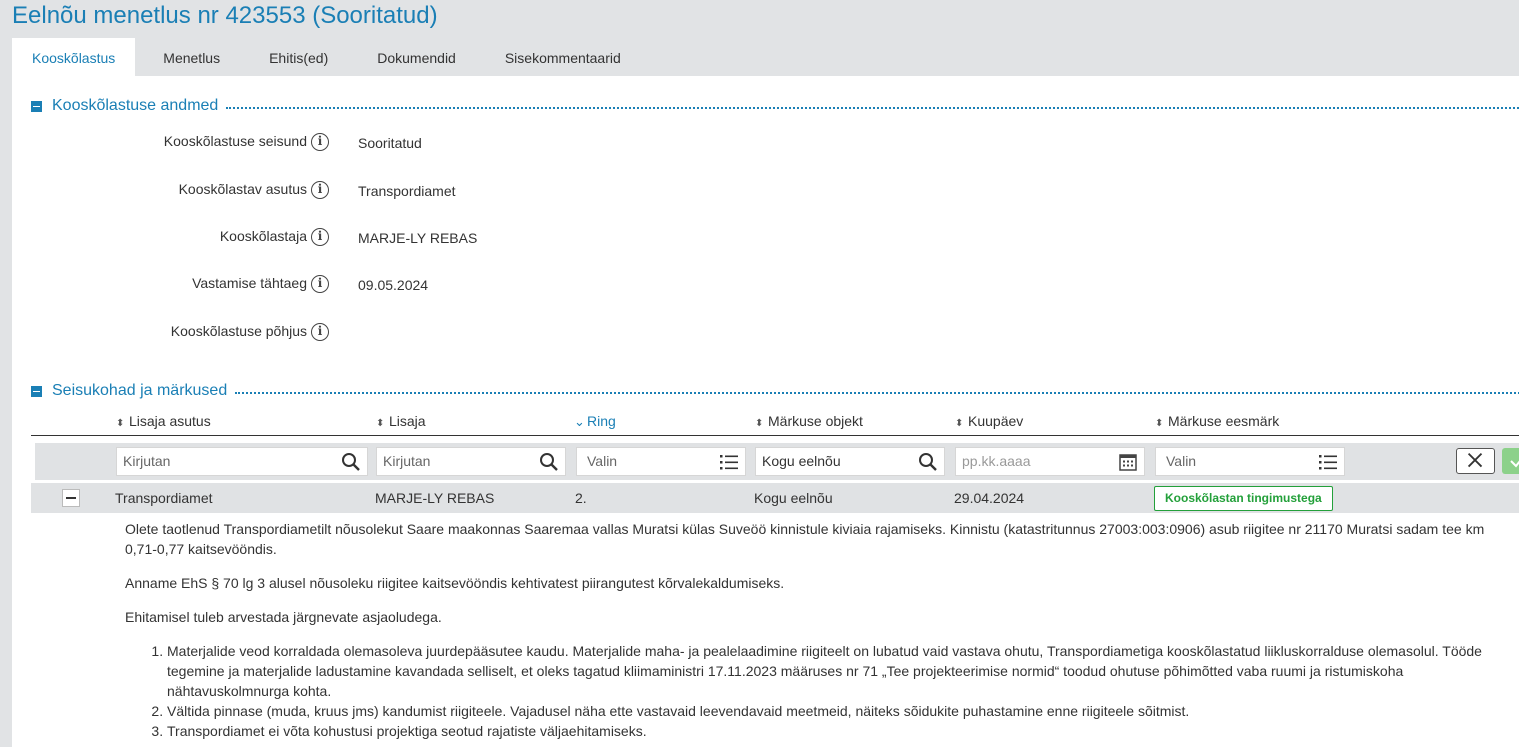 This screenshot has height=747, width=1519. I want to click on field-row-tahtaeg: Vastamise tähtaeg i 09.05.2024, so click(412, 285).